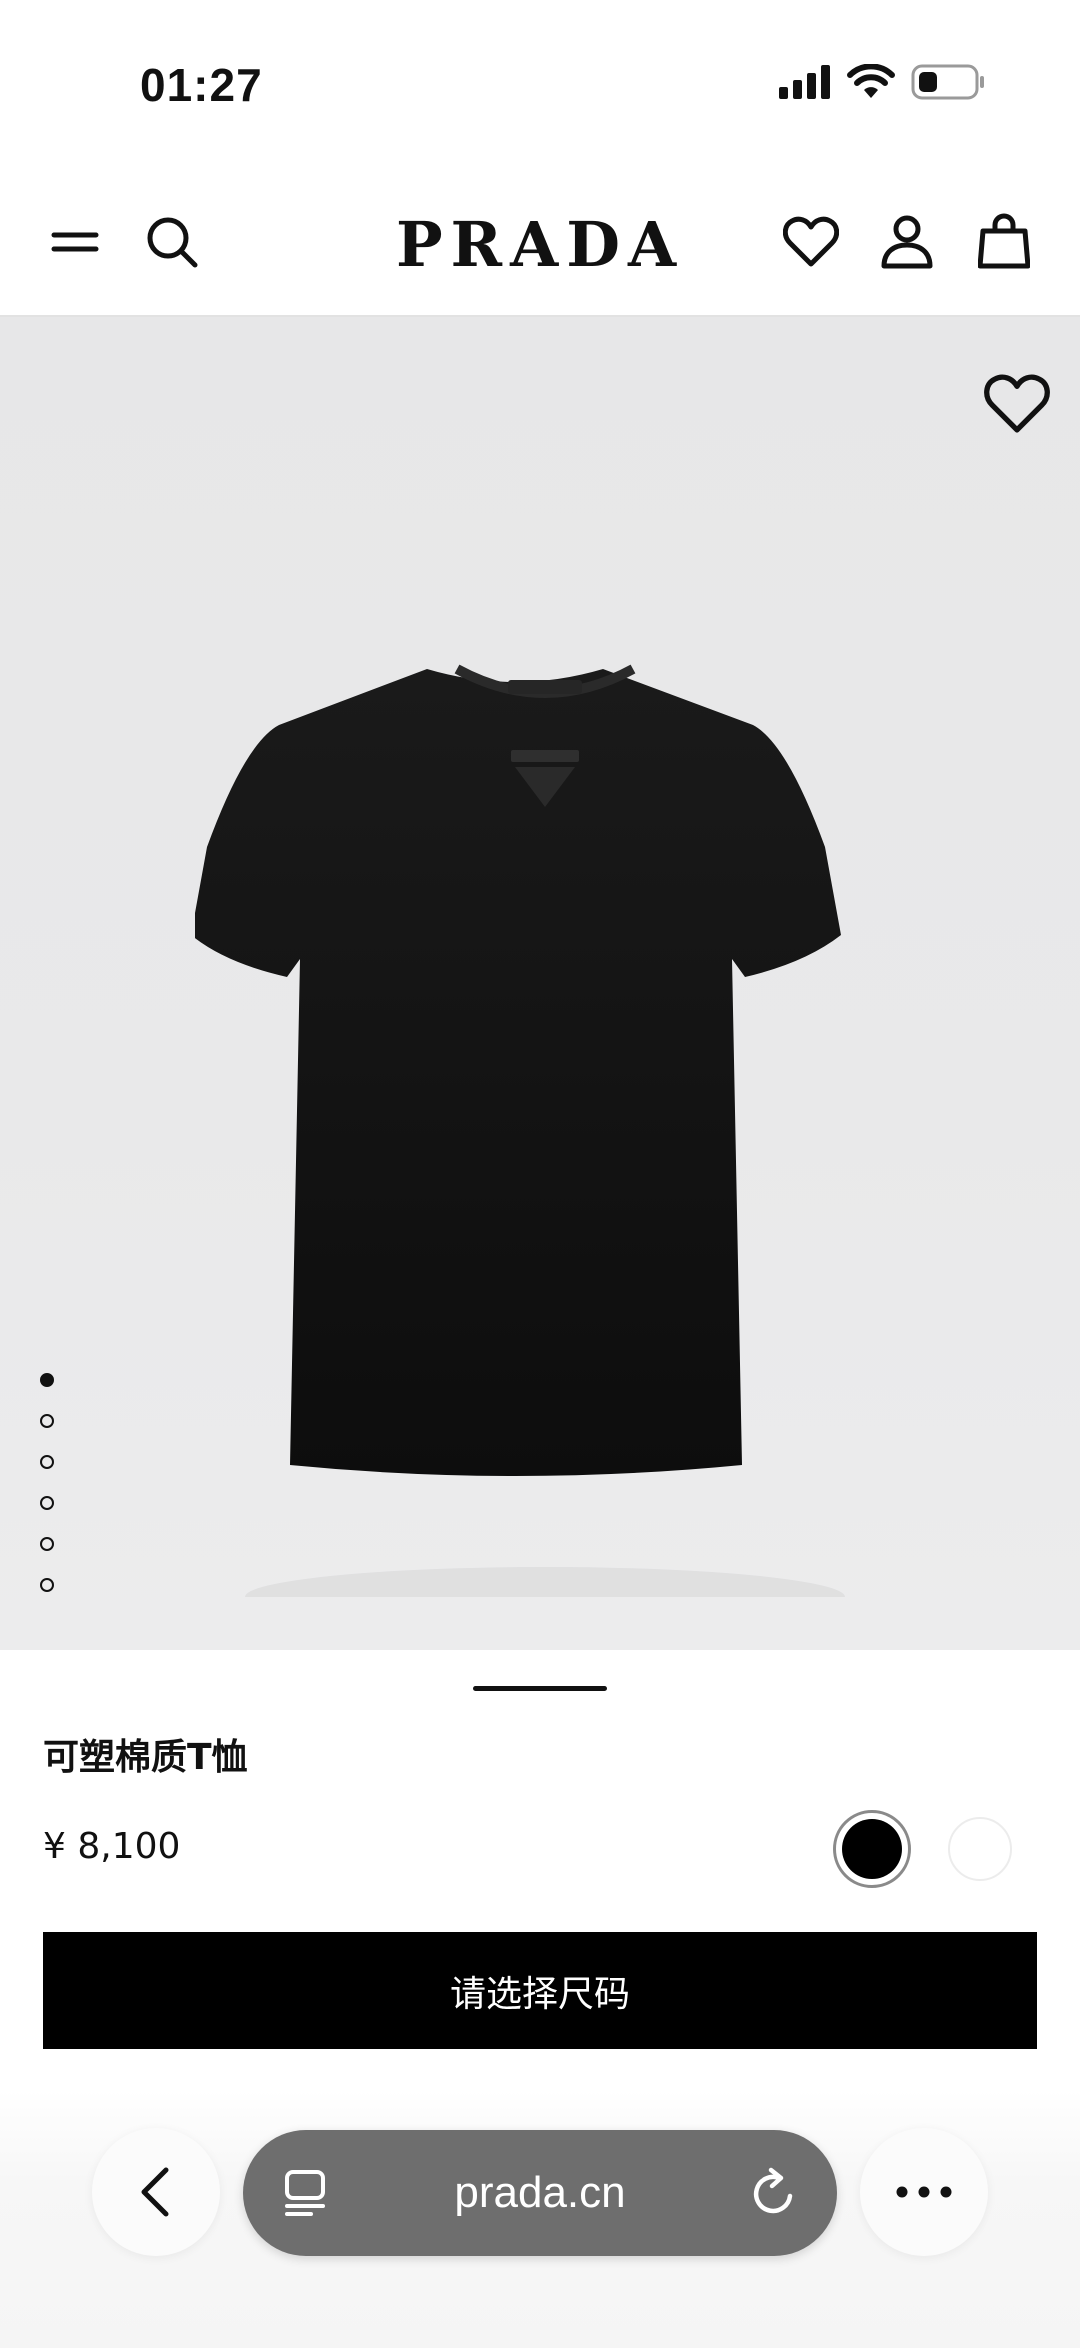 The height and width of the screenshot is (2348, 1080). I want to click on wifi-icon, so click(871, 81).